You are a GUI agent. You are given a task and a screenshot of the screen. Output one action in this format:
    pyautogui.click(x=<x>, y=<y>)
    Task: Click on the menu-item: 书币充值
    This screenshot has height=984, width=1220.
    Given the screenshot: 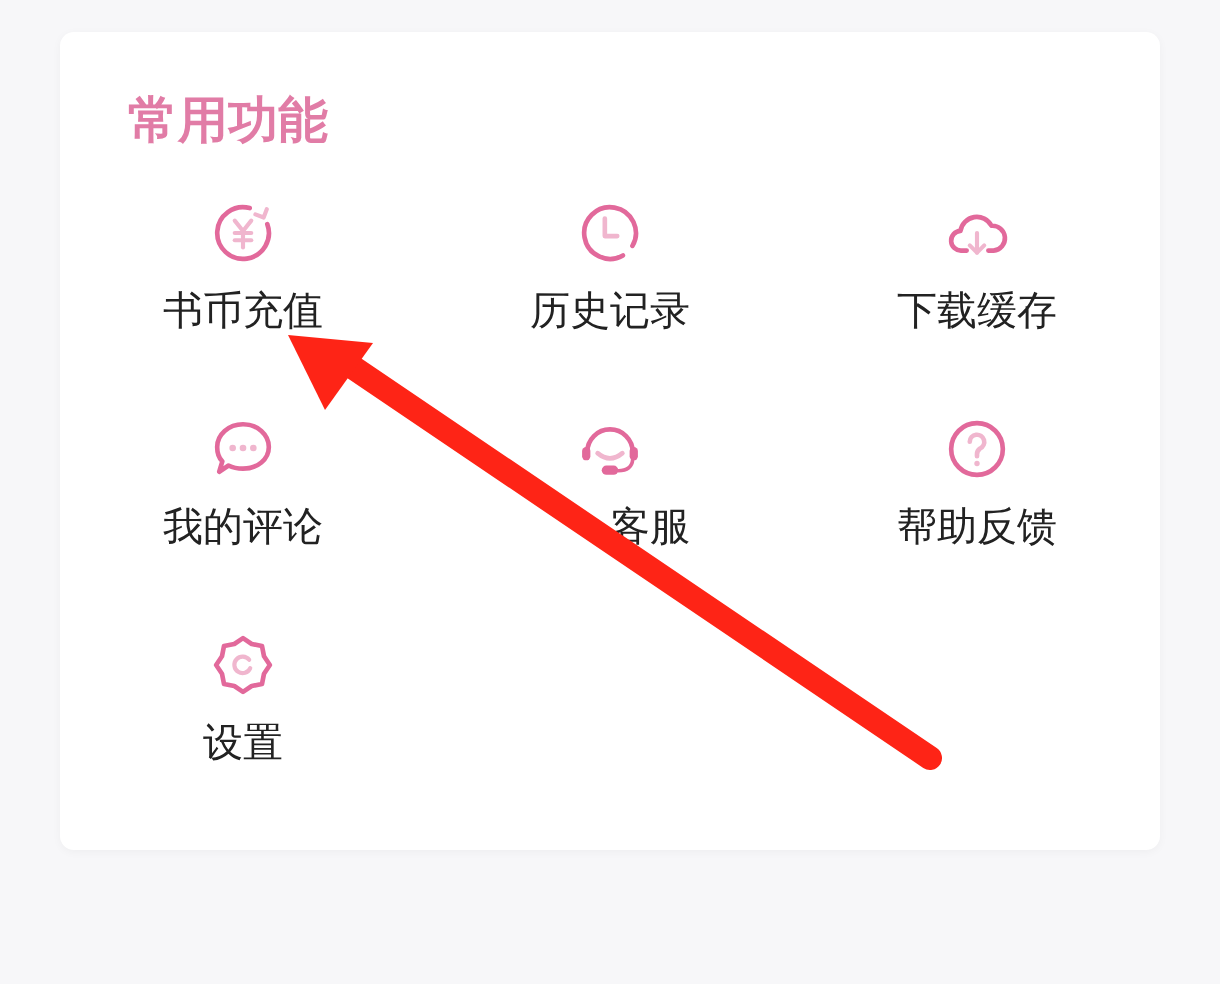 What is the action you would take?
    pyautogui.click(x=243, y=268)
    